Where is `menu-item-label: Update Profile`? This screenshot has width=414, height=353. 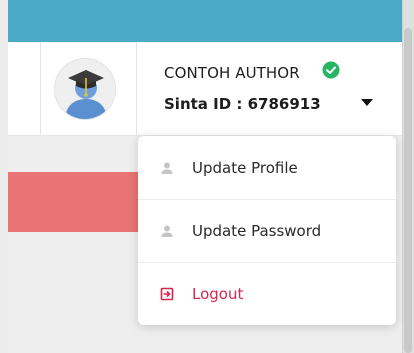
menu-item-label: Update Profile is located at coordinates (245, 167).